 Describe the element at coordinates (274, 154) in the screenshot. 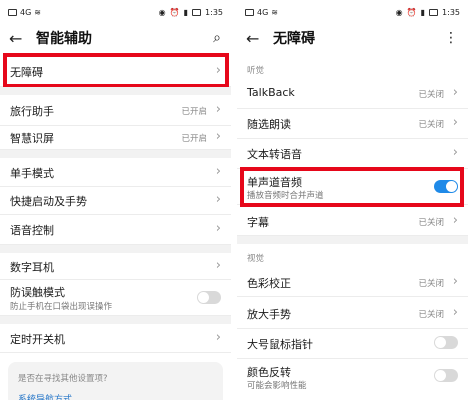

I see `item-label: 文本转语音` at that location.